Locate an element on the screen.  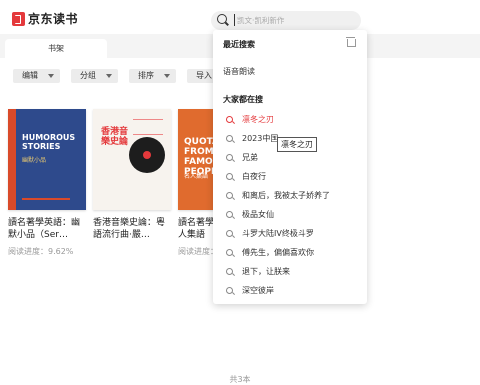
book-cover: HUMOROUS STORIES 幽默小品 is located at coordinates (47, 159).